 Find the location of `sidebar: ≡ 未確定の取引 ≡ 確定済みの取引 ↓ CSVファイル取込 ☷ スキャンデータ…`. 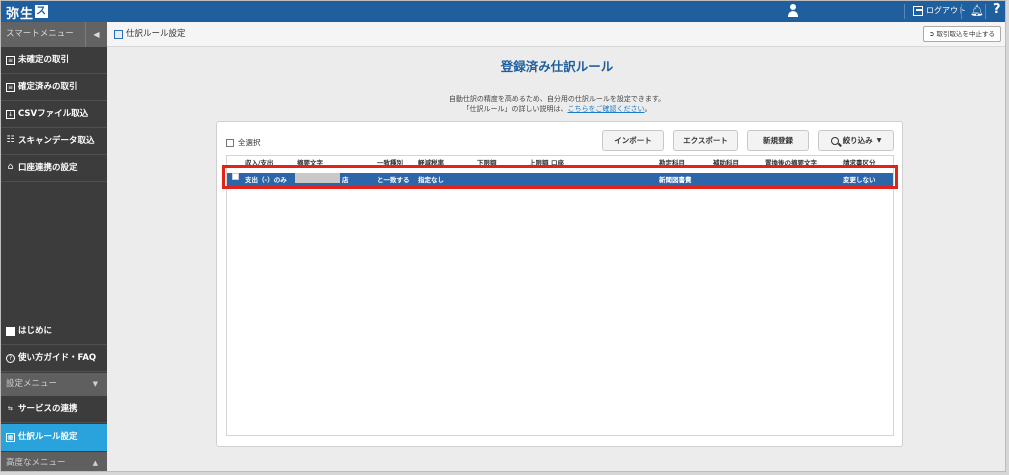

sidebar: ≡ 未確定の取引 ≡ 確定済みの取引 ↓ CSVファイル取込 ☷ スキャンデータ… is located at coordinates (54, 259).